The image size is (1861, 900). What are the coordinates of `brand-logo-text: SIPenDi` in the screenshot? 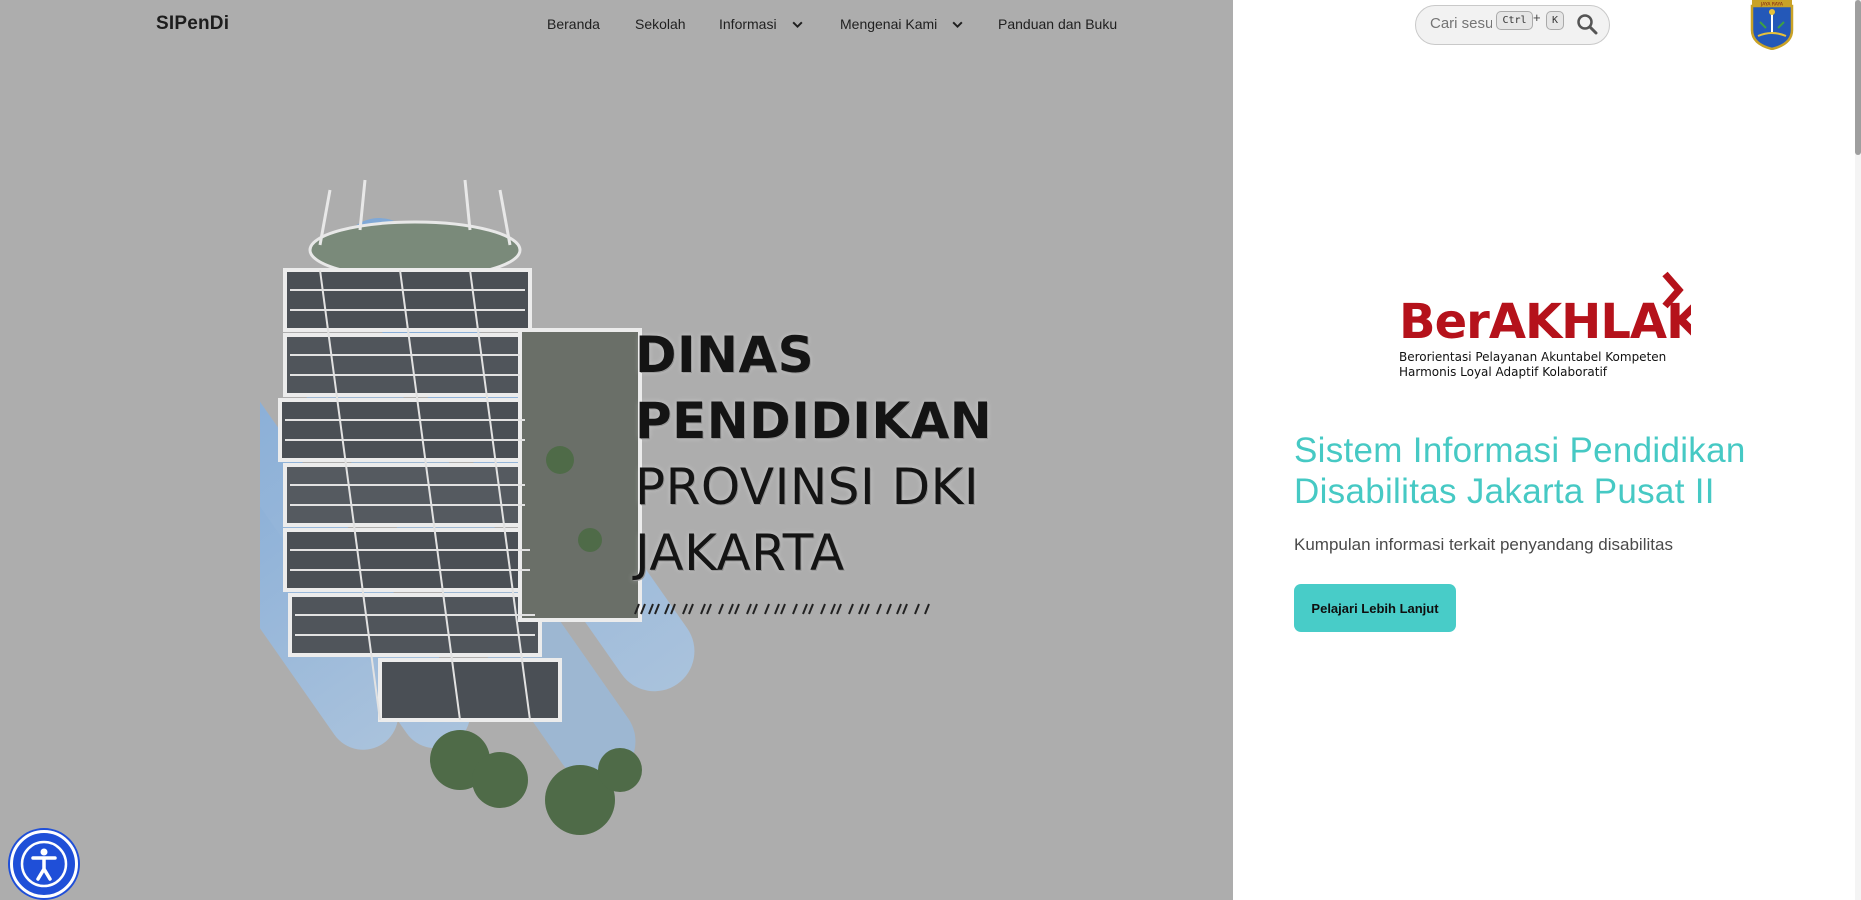 It's located at (192, 24).